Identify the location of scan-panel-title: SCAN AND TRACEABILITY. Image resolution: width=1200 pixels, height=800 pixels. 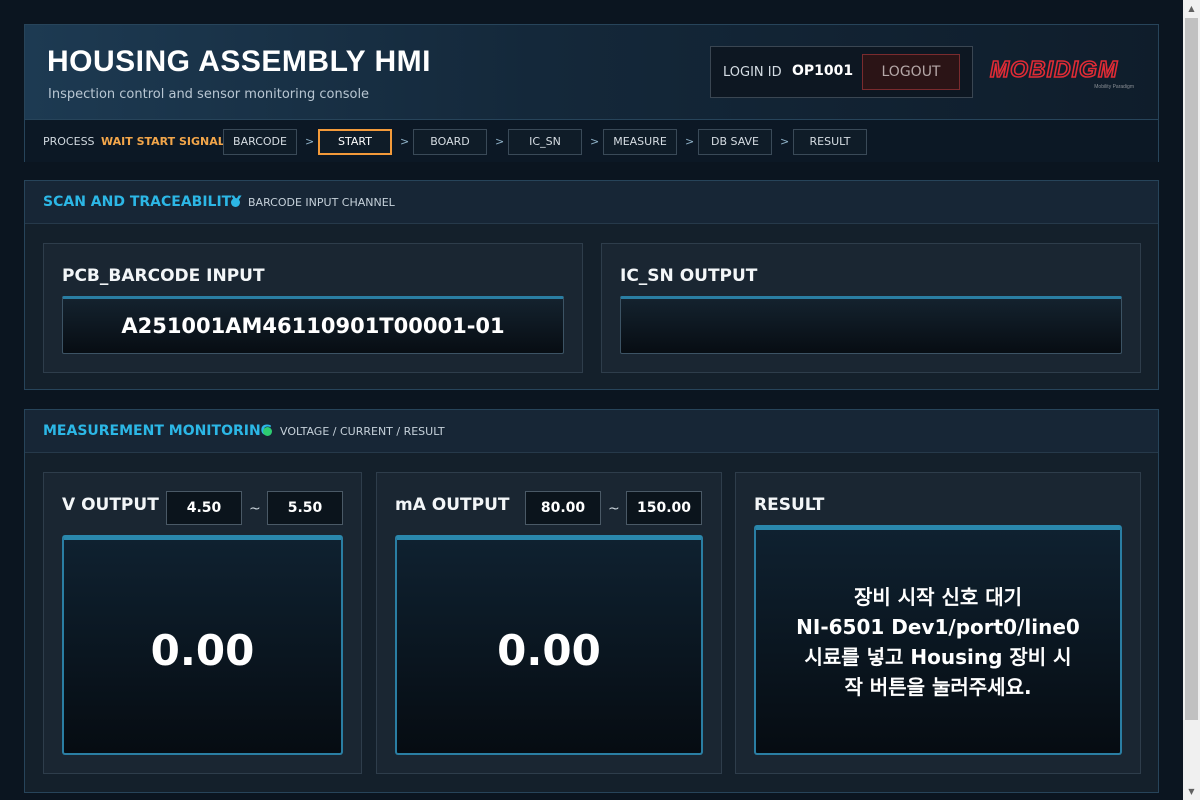
(142, 202).